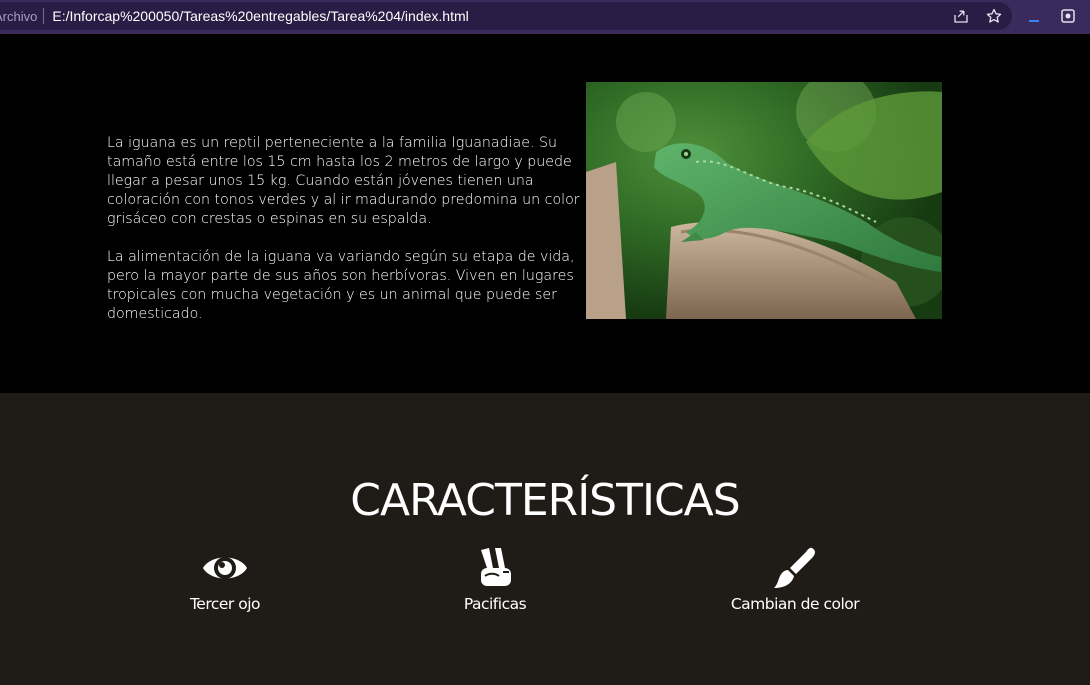 This screenshot has height=685, width=1090. Describe the element at coordinates (225, 568) in the screenshot. I see `eye-icon` at that location.